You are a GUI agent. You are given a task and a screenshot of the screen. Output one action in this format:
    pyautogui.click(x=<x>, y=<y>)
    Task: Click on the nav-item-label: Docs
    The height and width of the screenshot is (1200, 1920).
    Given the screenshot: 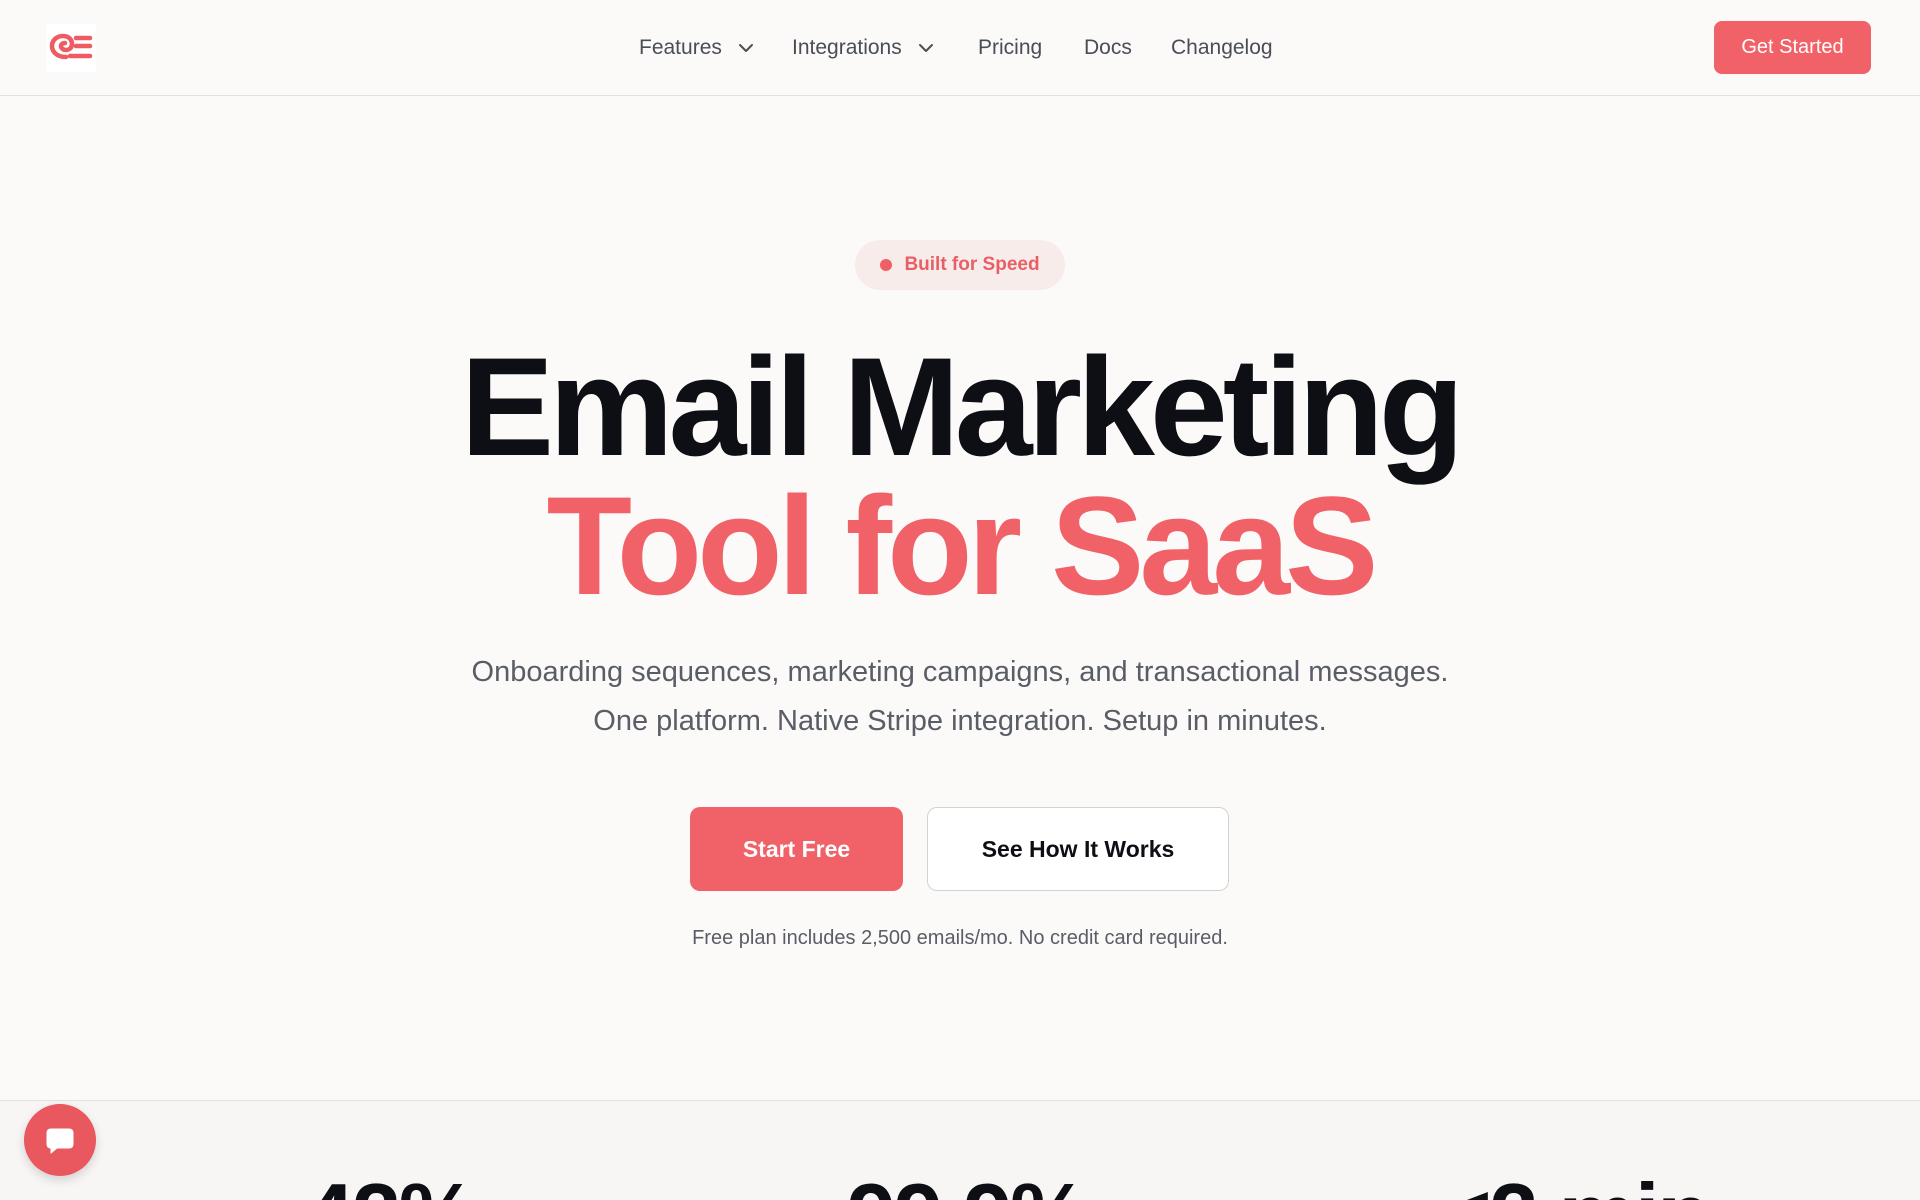 What is the action you would take?
    pyautogui.click(x=1108, y=47)
    